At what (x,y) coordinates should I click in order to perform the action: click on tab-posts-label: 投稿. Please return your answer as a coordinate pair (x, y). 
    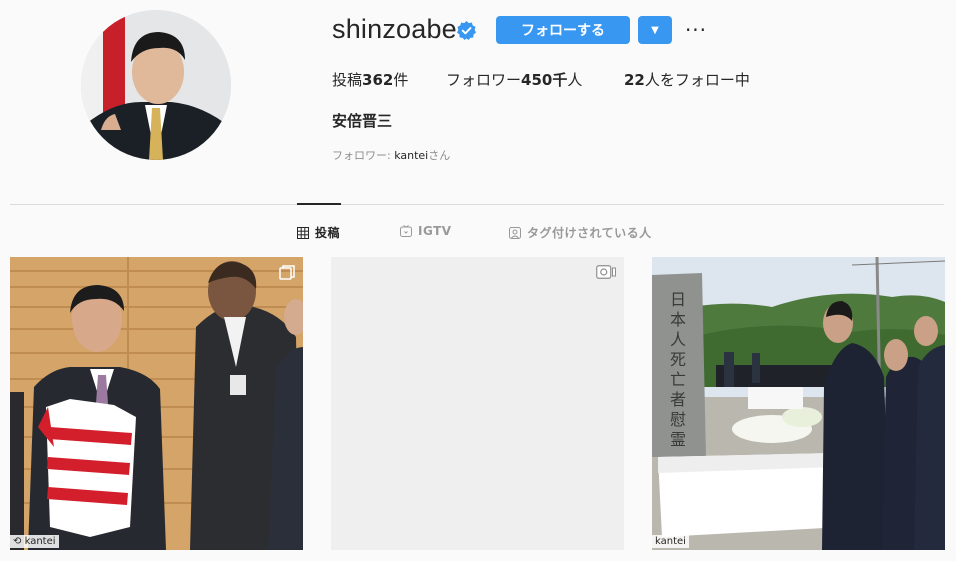
    Looking at the image, I should click on (328, 233).